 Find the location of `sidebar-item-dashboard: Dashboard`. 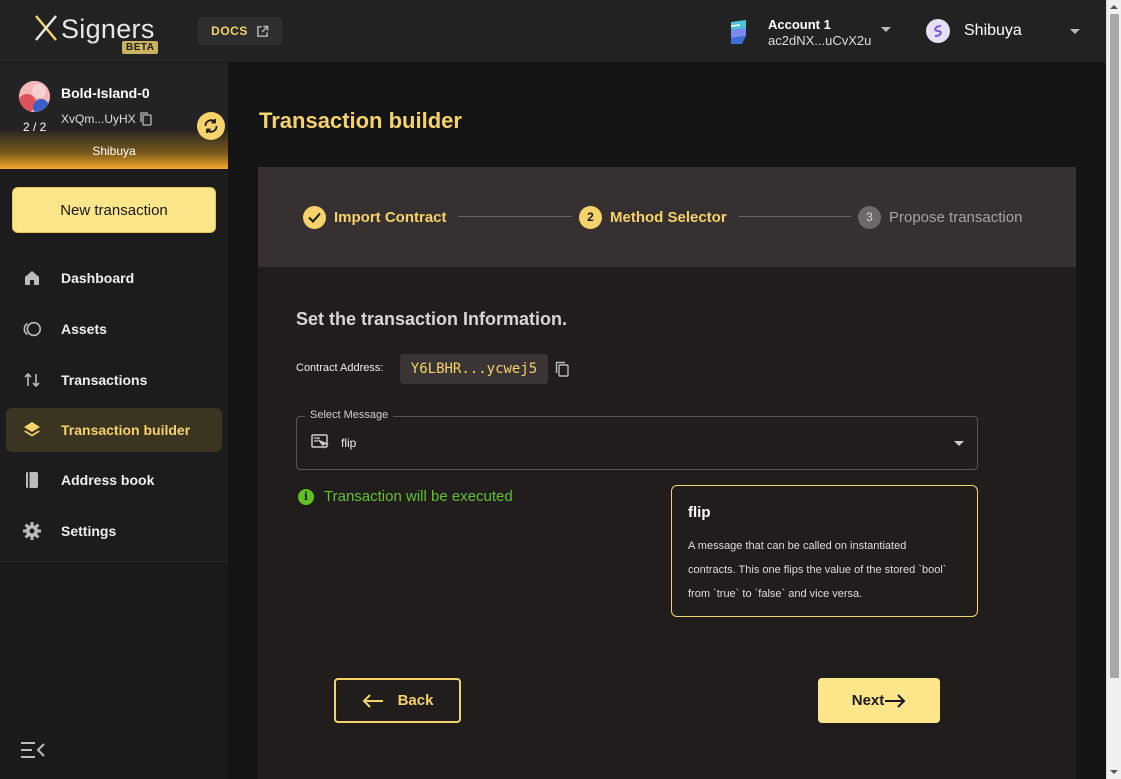

sidebar-item-dashboard: Dashboard is located at coordinates (114, 278).